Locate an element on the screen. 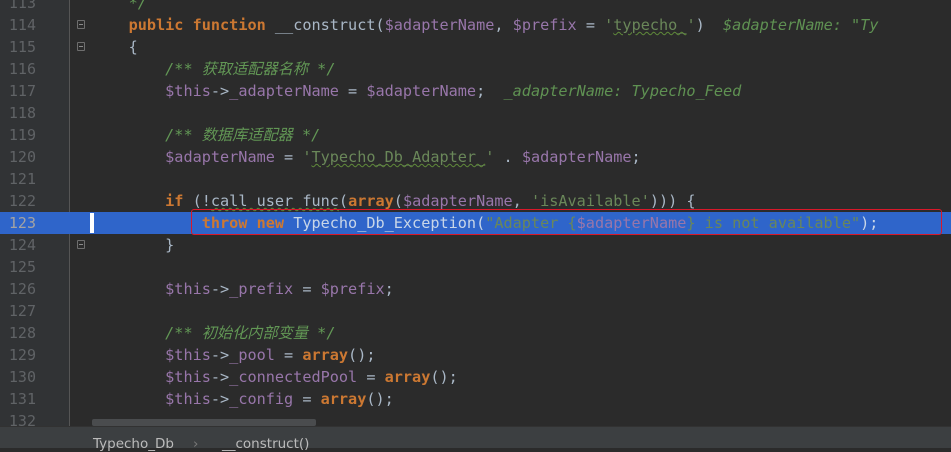 The height and width of the screenshot is (452, 951). code-token: throw is located at coordinates (224, 223).